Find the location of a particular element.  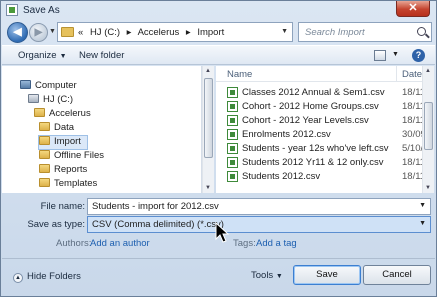

breadcrumb-item-import: Import is located at coordinates (210, 32).